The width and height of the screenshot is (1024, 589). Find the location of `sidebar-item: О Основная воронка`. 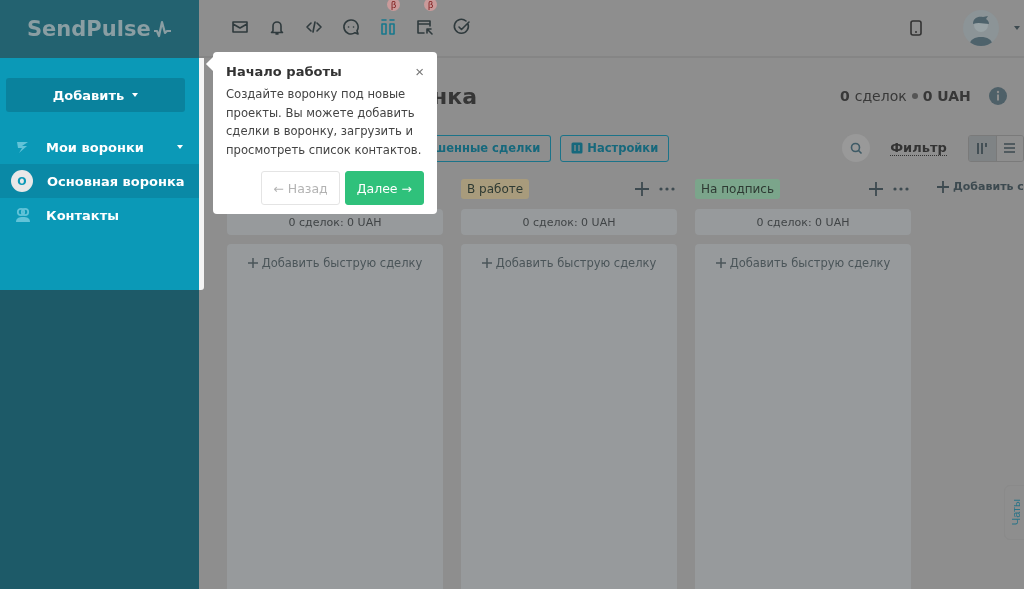

sidebar-item: О Основная воронка is located at coordinates (99, 181).